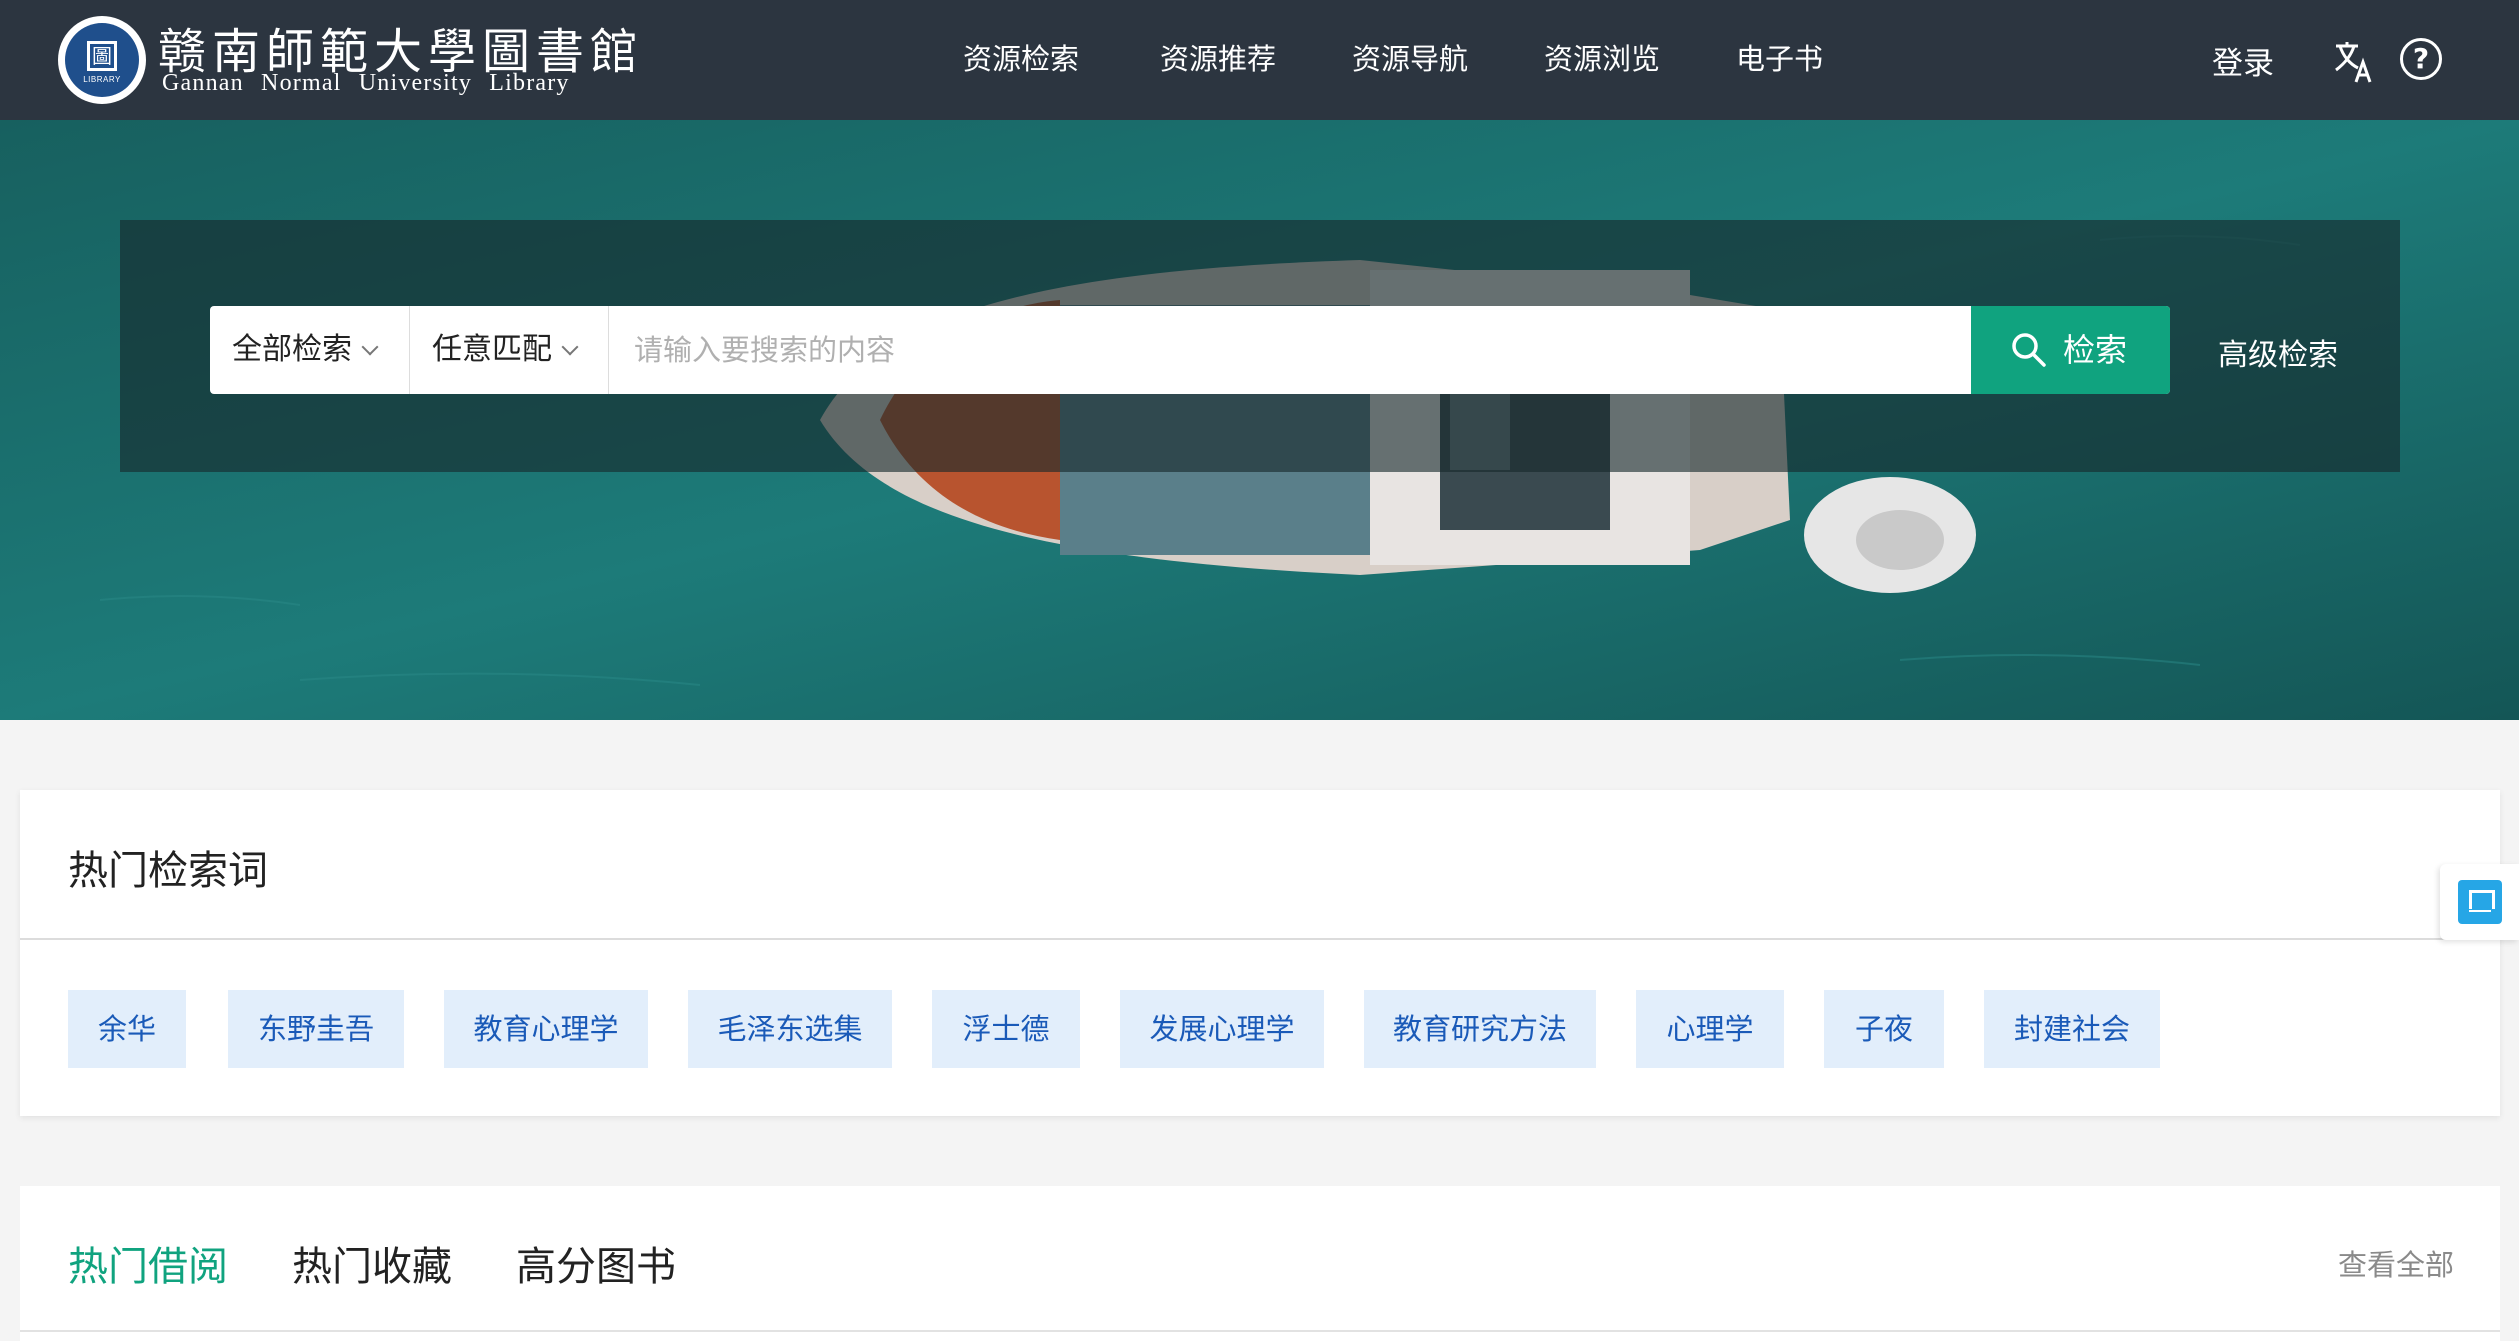 The image size is (2519, 1341). What do you see at coordinates (2072, 1029) in the screenshot?
I see `hot-search-tag: 封建社会` at bounding box center [2072, 1029].